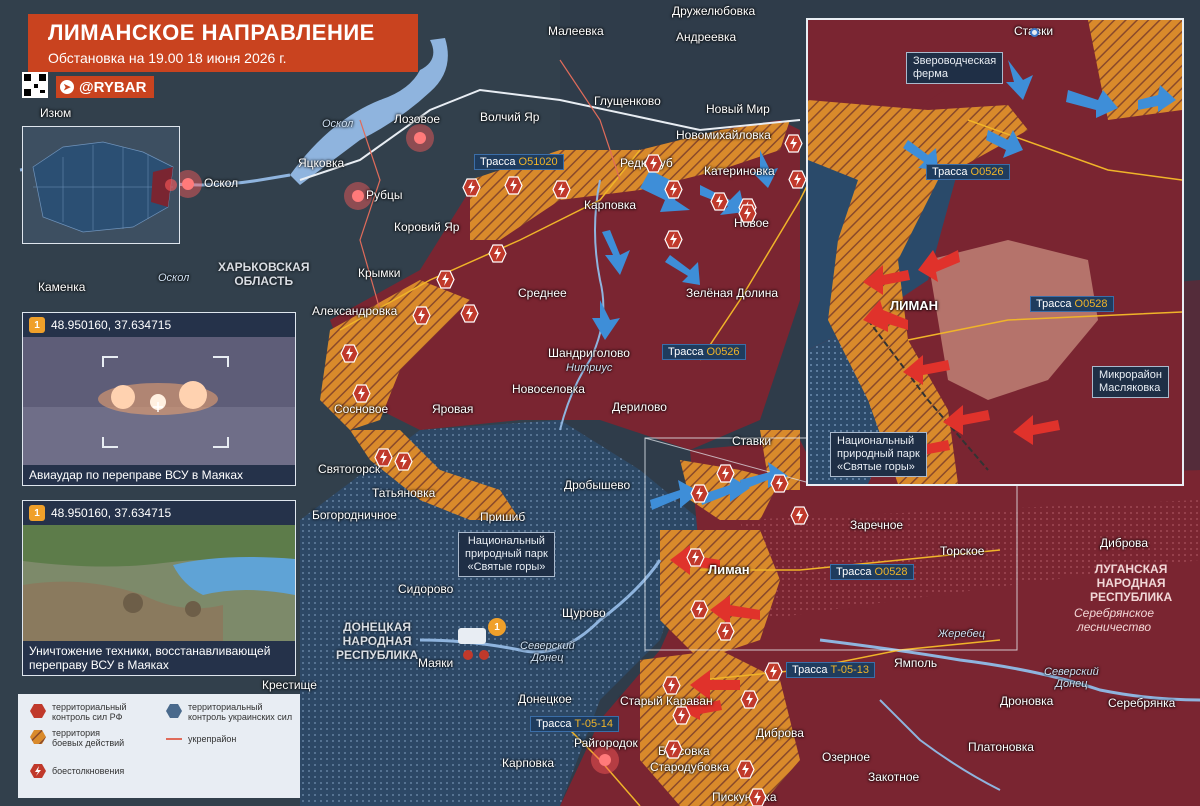 The height and width of the screenshot is (806, 1200). Describe the element at coordinates (89, 712) in the screenshot. I see `legend-label-ru: территориальный контроль сил РФ` at that location.